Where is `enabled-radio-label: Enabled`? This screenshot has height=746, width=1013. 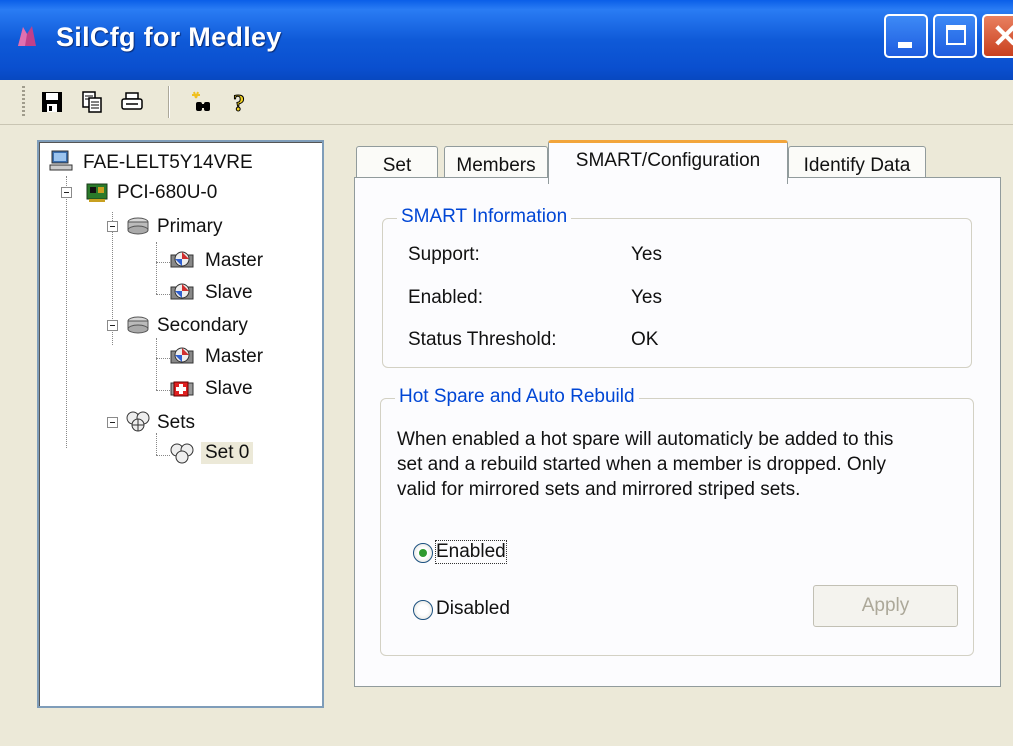 enabled-radio-label: Enabled is located at coordinates (471, 552).